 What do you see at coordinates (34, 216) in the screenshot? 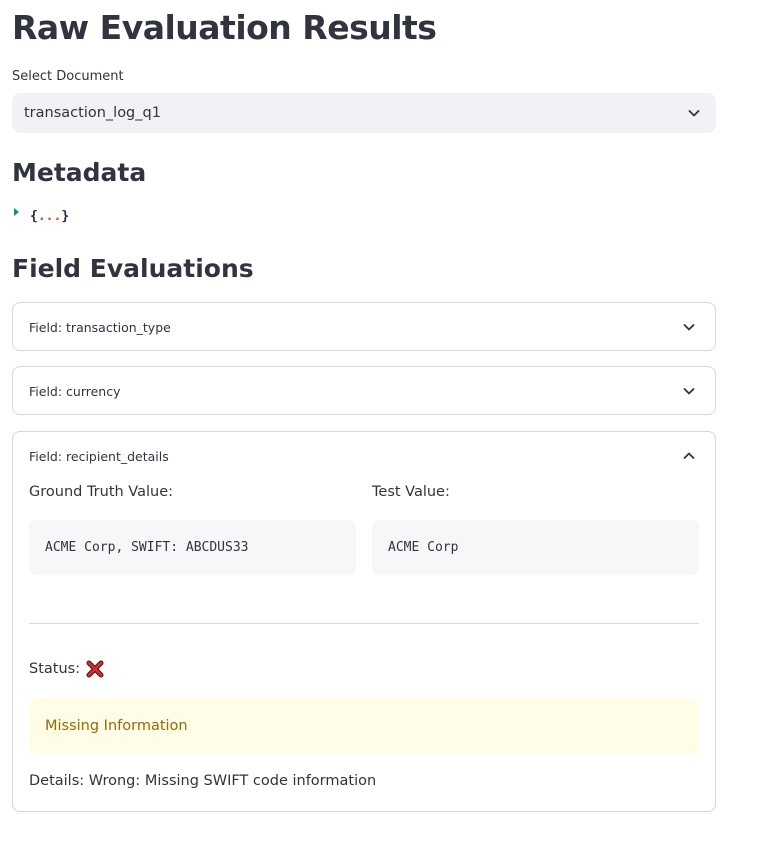
I see `json-open-brace: {` at bounding box center [34, 216].